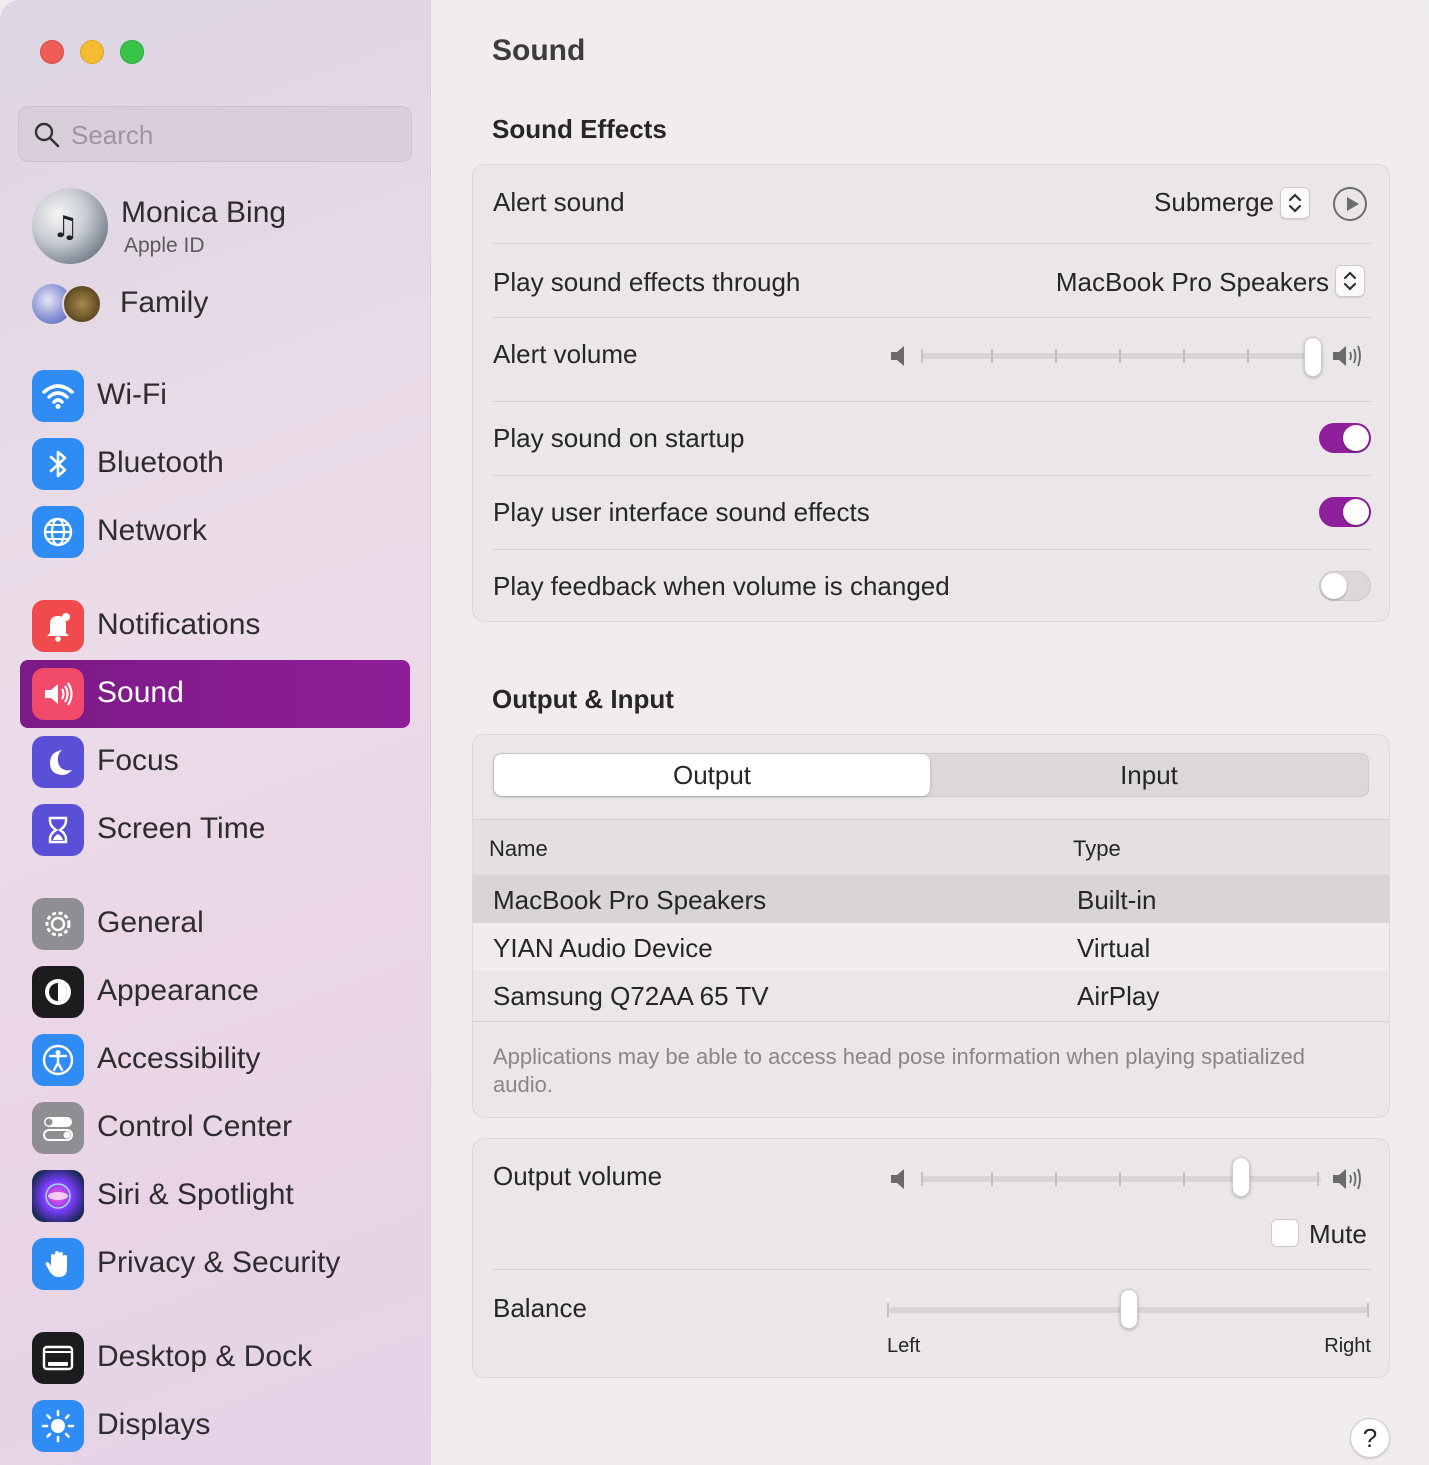  I want to click on sidebar-item-label: Bluetooth, so click(160, 462).